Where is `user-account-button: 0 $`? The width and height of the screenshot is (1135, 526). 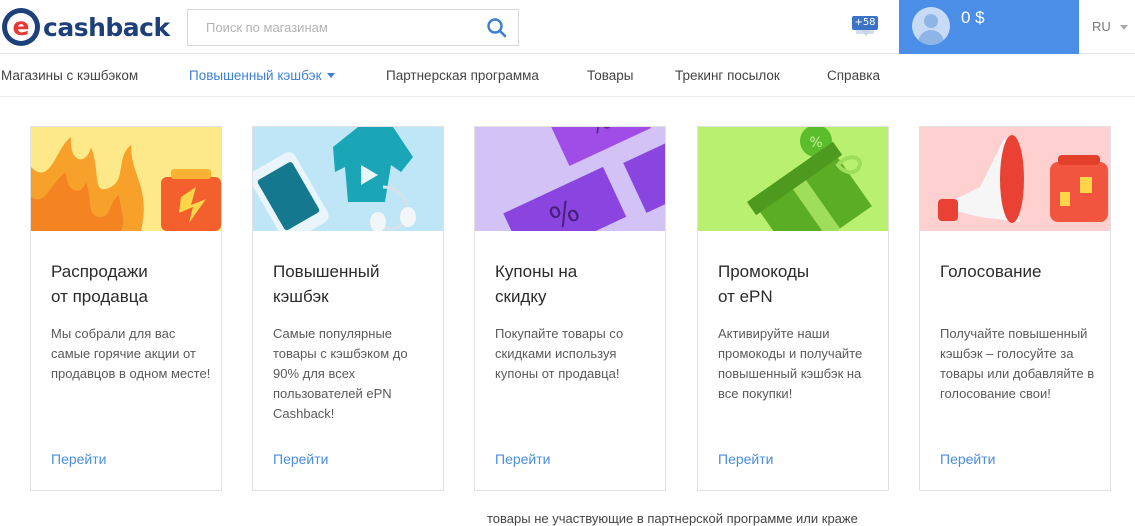 user-account-button: 0 $ is located at coordinates (989, 27).